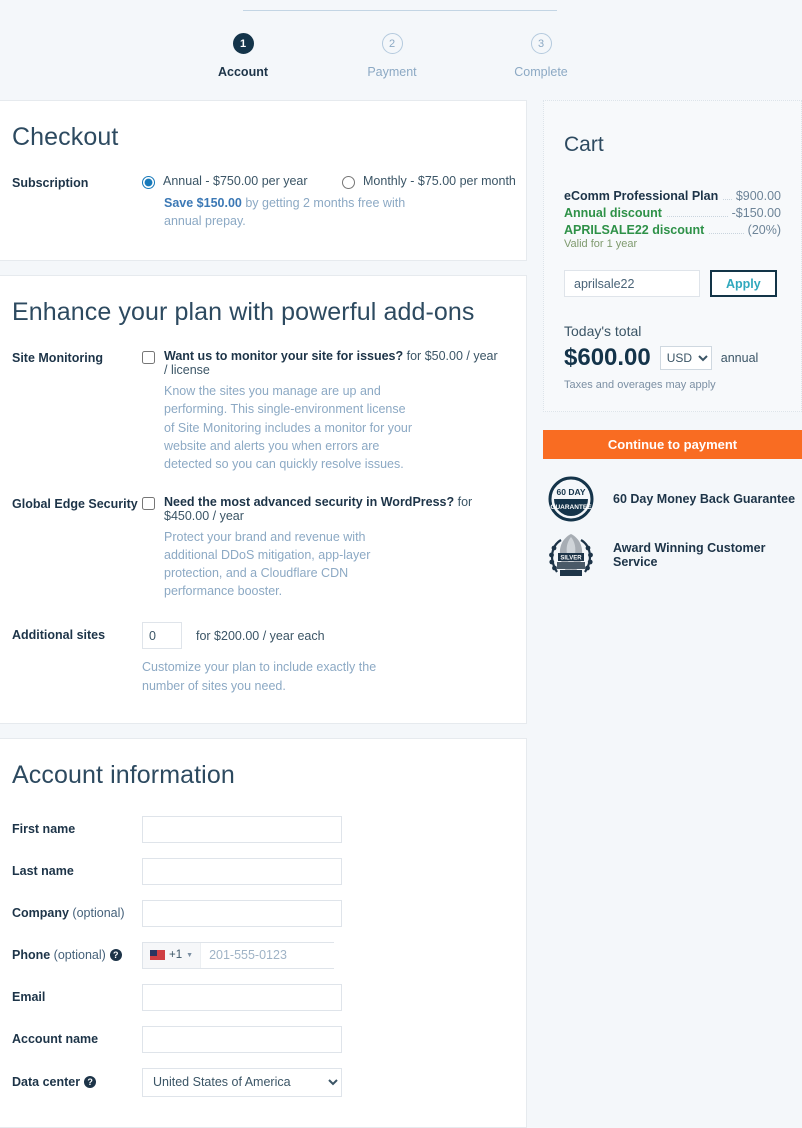  Describe the element at coordinates (541, 72) in the screenshot. I see `step-label-complete: Complete` at that location.